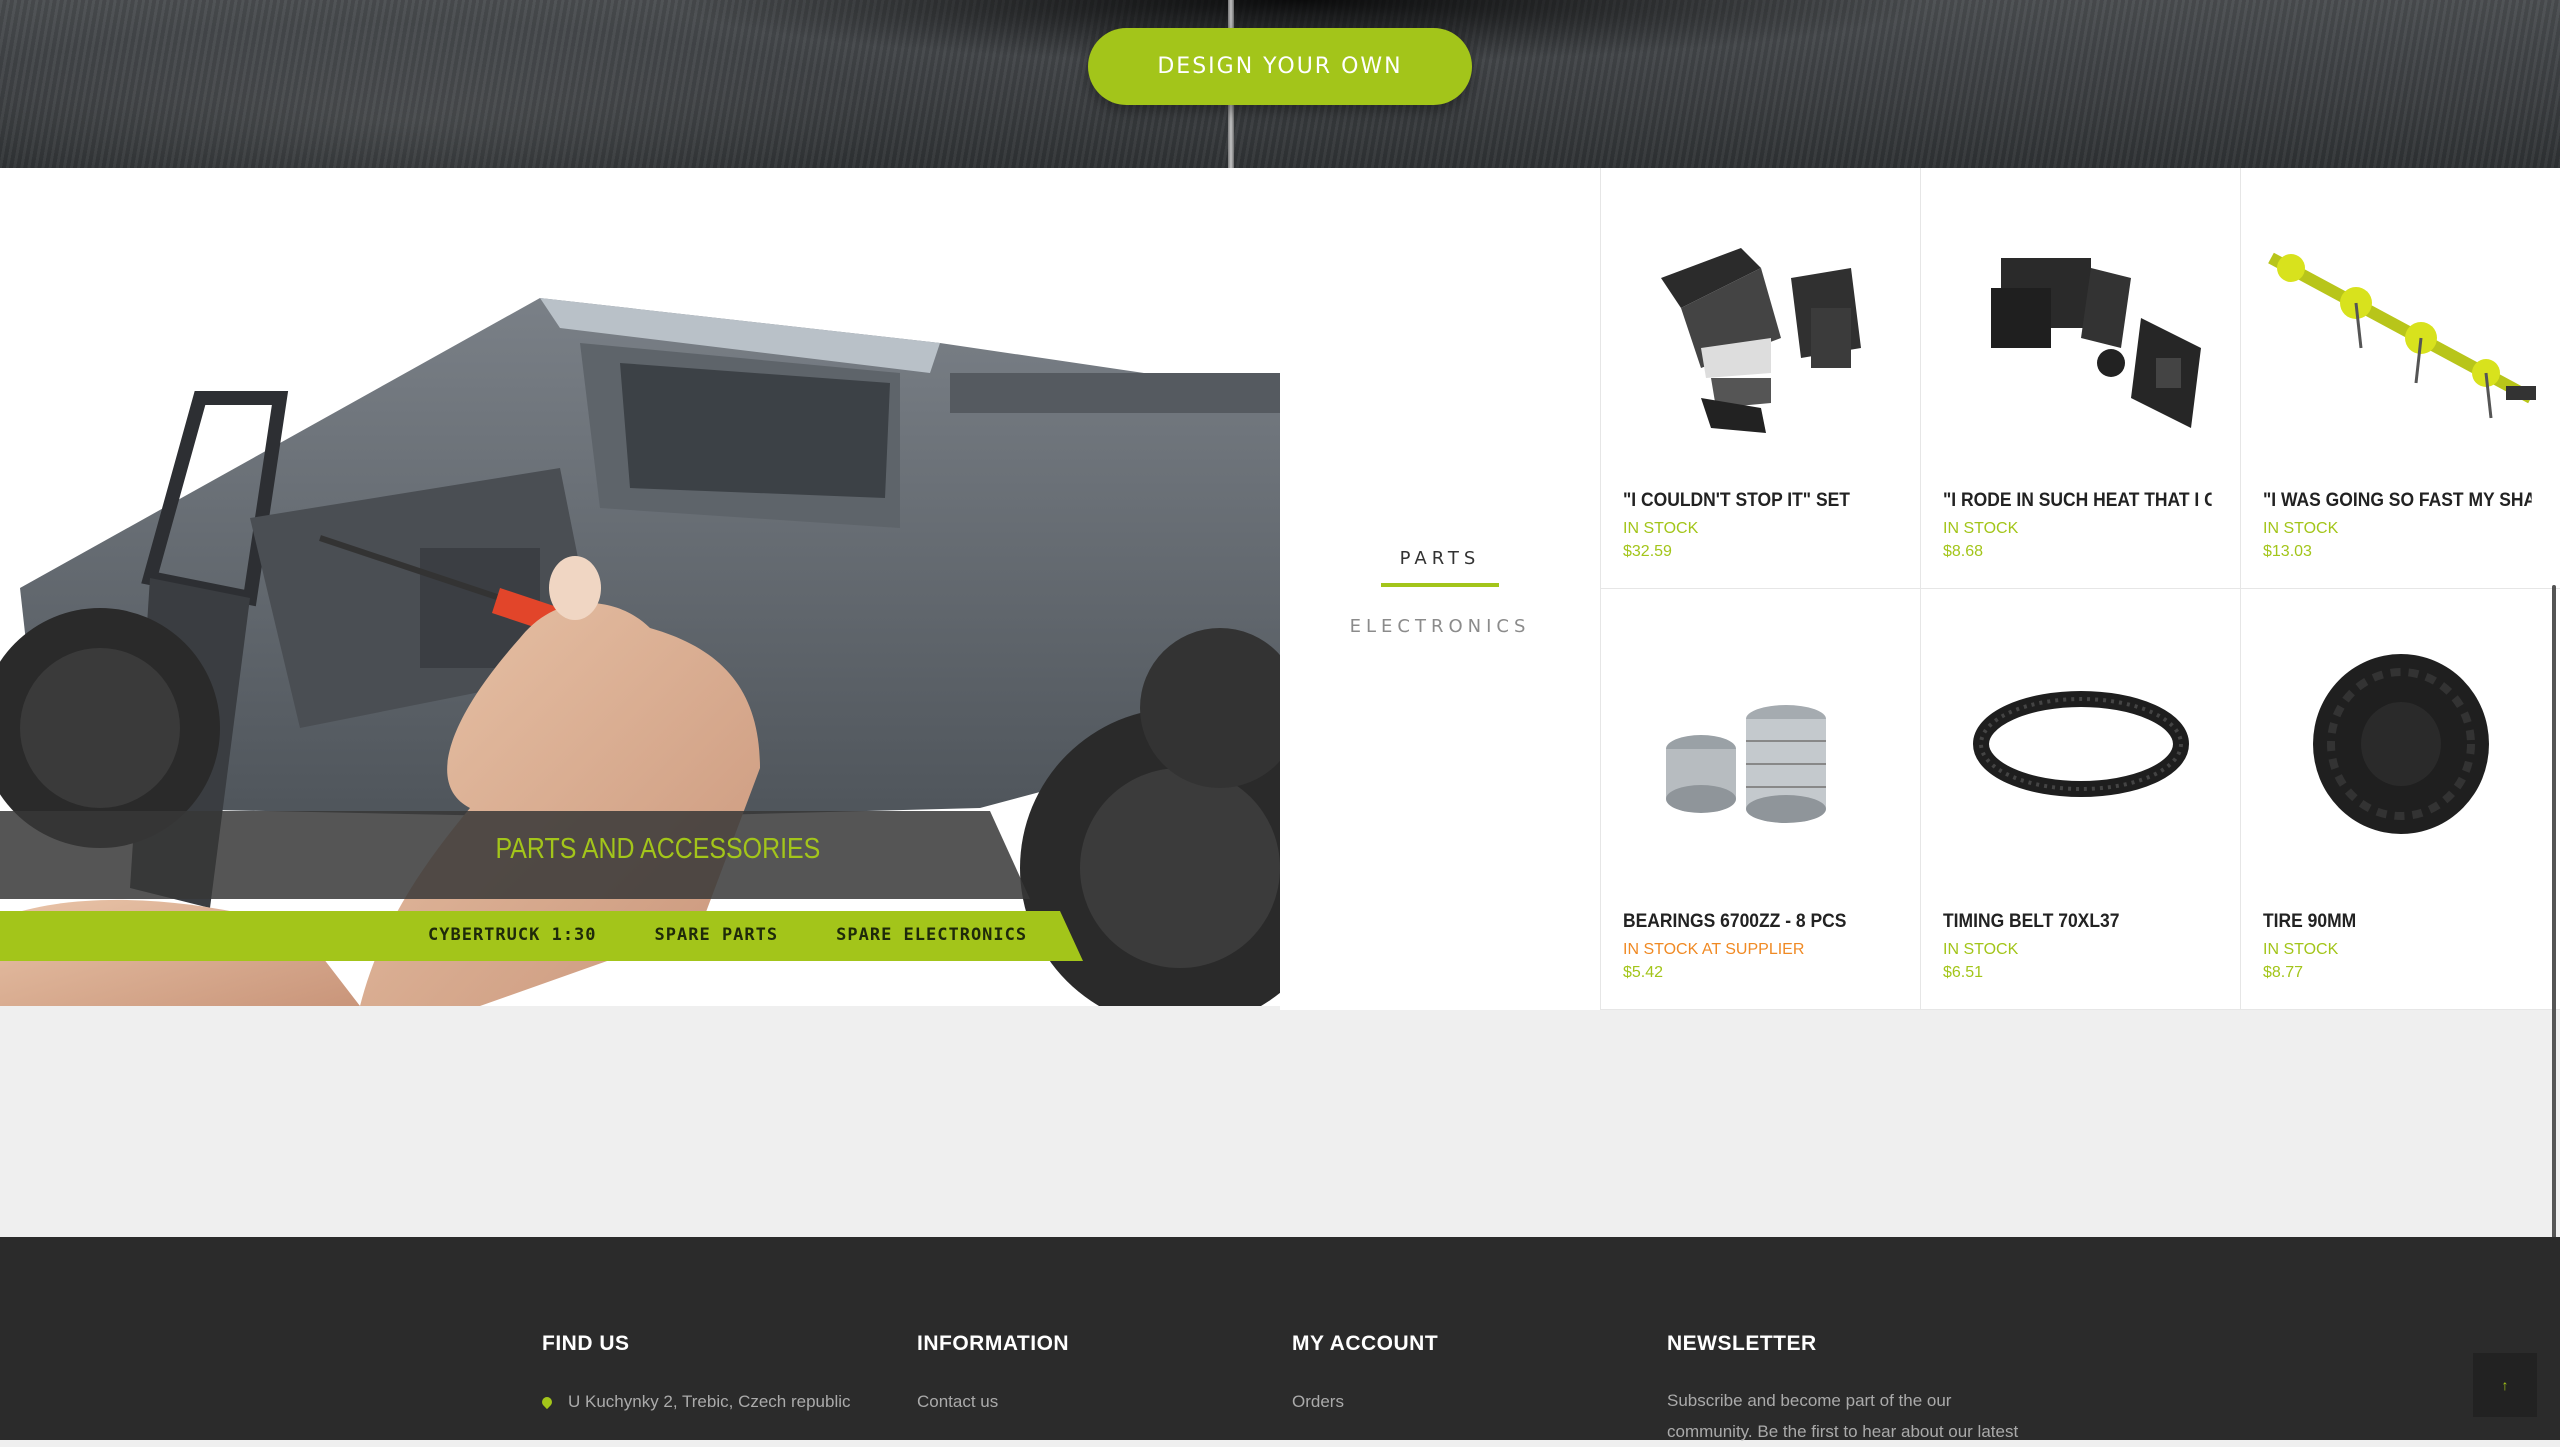 The height and width of the screenshot is (1447, 2560). Describe the element at coordinates (2283, 972) in the screenshot. I see `product-price: $8.77` at that location.